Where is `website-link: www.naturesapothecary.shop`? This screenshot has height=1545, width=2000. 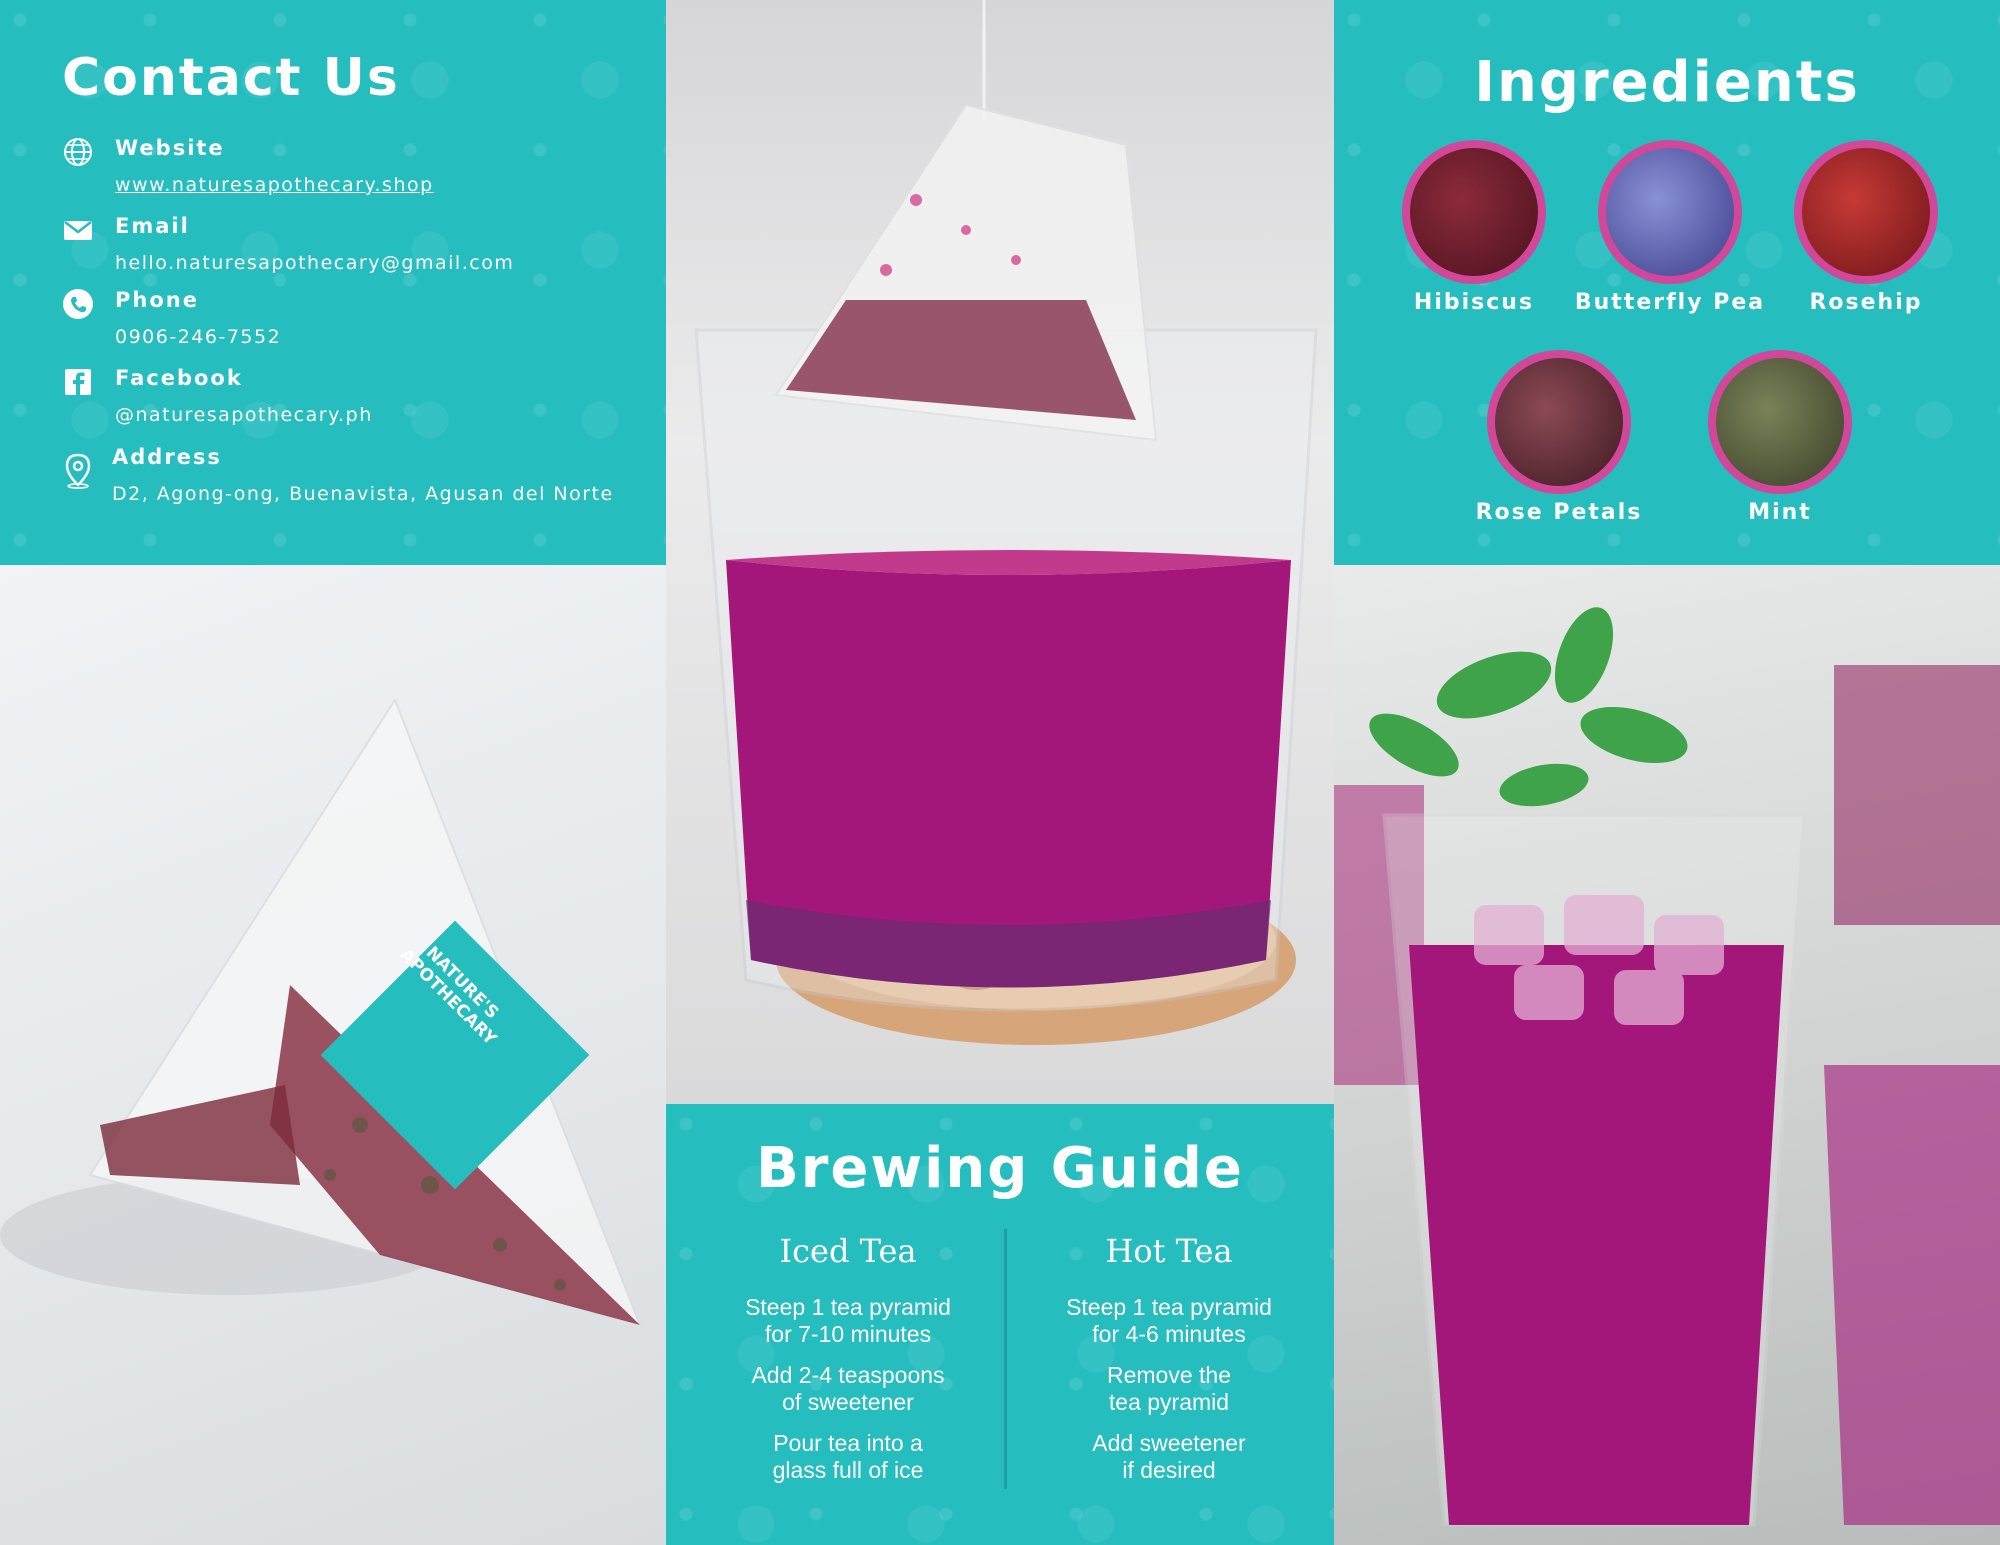 website-link: www.naturesapothecary.shop is located at coordinates (274, 185).